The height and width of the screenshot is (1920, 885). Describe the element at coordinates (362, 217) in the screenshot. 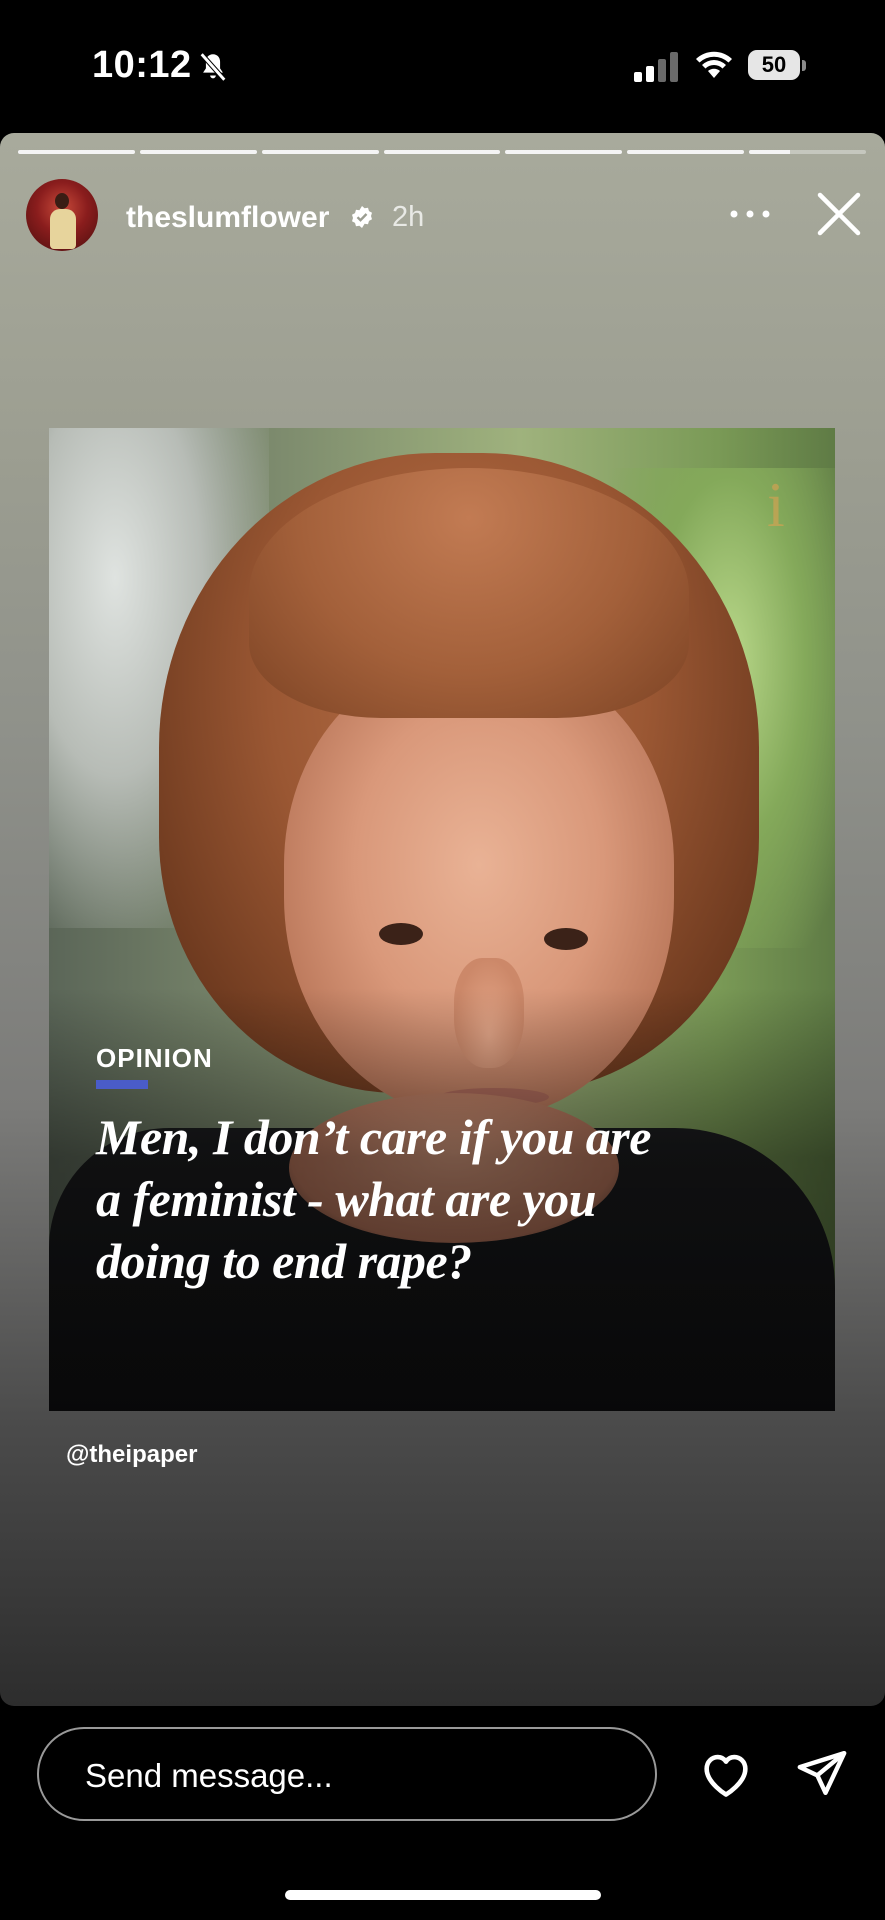

I see `verified-badge-icon` at that location.